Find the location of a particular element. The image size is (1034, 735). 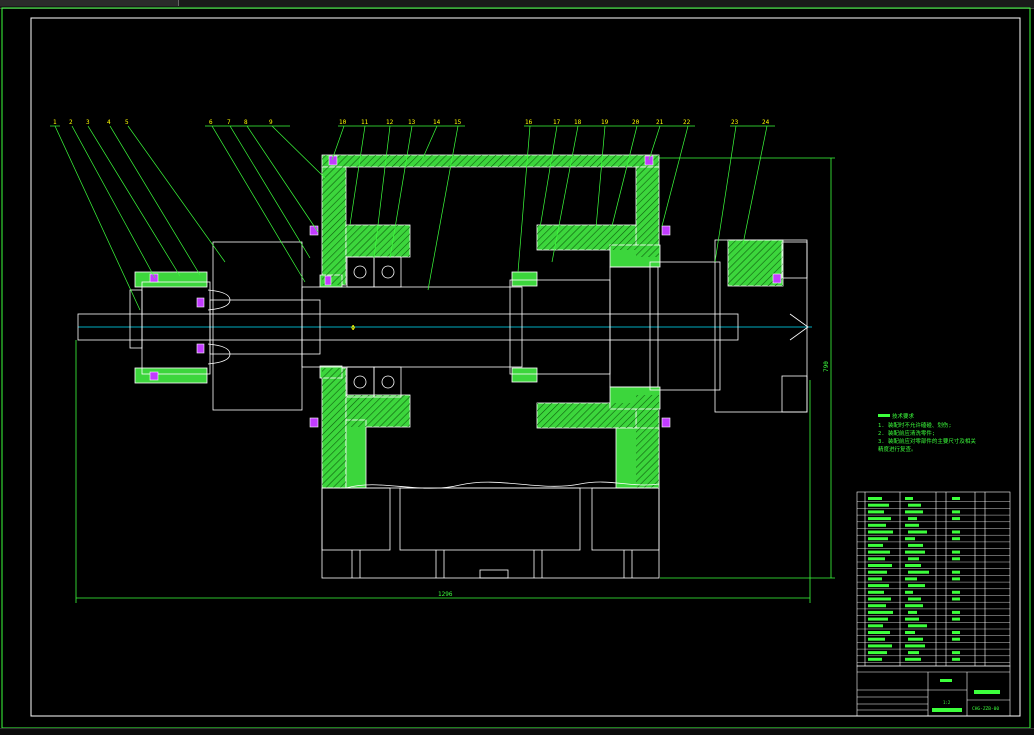

balloon-13: 13 is located at coordinates (412, 122).